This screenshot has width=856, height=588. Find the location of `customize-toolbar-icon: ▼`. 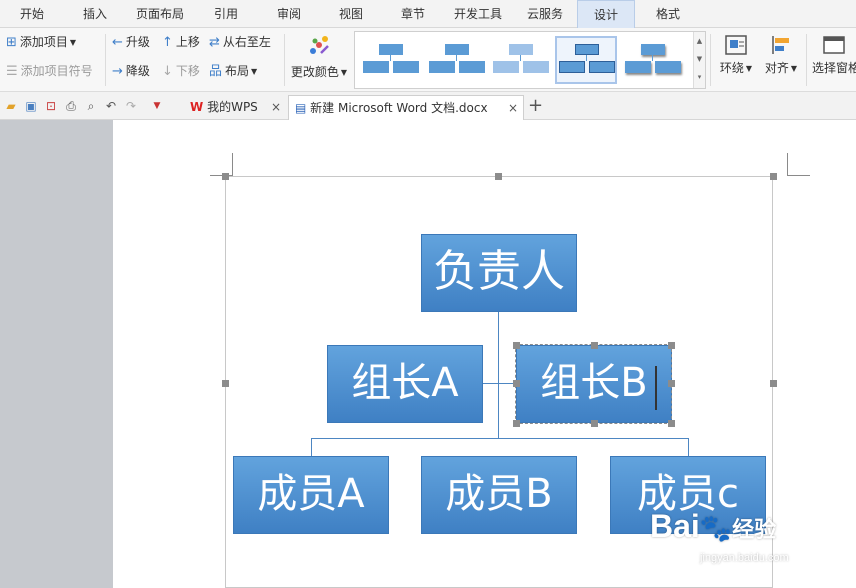

customize-toolbar-icon: ▼ is located at coordinates (157, 106).